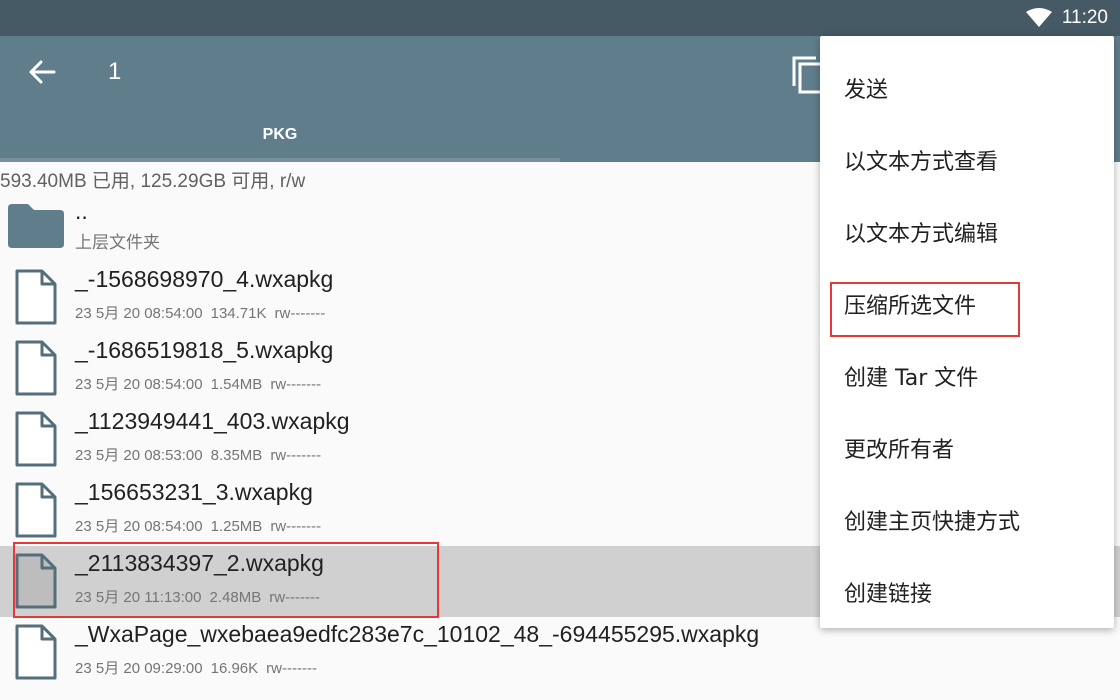 The image size is (1120, 700). Describe the element at coordinates (560, 18) in the screenshot. I see `status-bar: 11:20` at that location.